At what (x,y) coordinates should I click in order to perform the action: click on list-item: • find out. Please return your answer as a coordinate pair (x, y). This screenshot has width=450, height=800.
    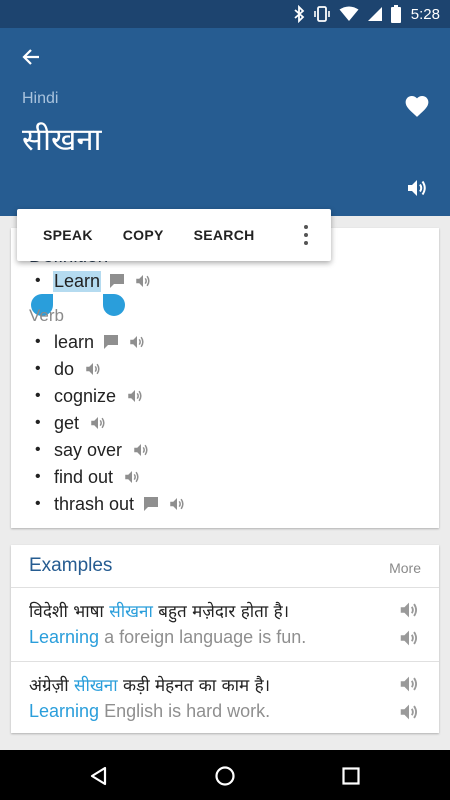
    Looking at the image, I should click on (88, 477).